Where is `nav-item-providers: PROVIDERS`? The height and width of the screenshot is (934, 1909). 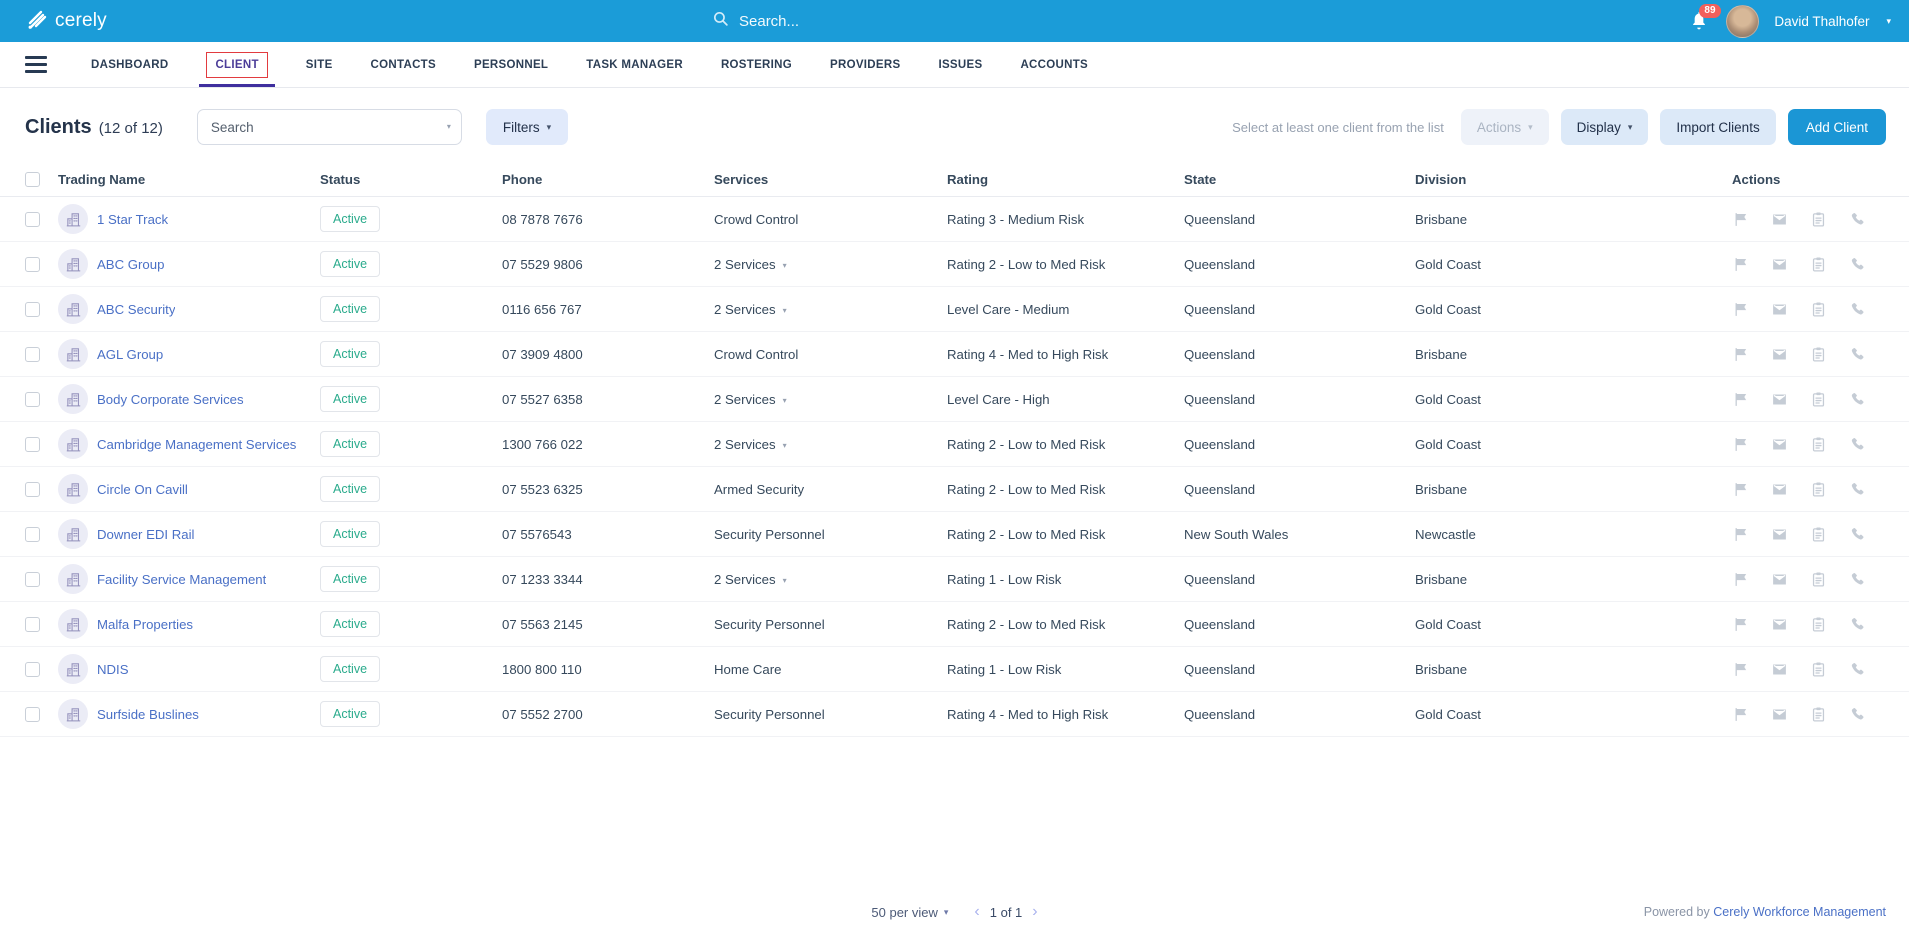
nav-item-providers: PROVIDERS is located at coordinates (865, 64).